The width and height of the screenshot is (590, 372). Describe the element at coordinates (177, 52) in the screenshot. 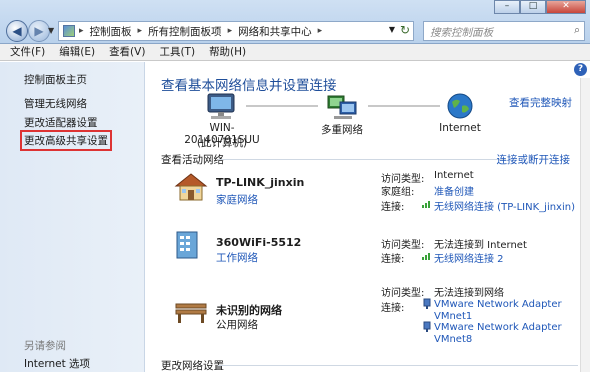

I see `menu-tools: 工具(T)` at that location.